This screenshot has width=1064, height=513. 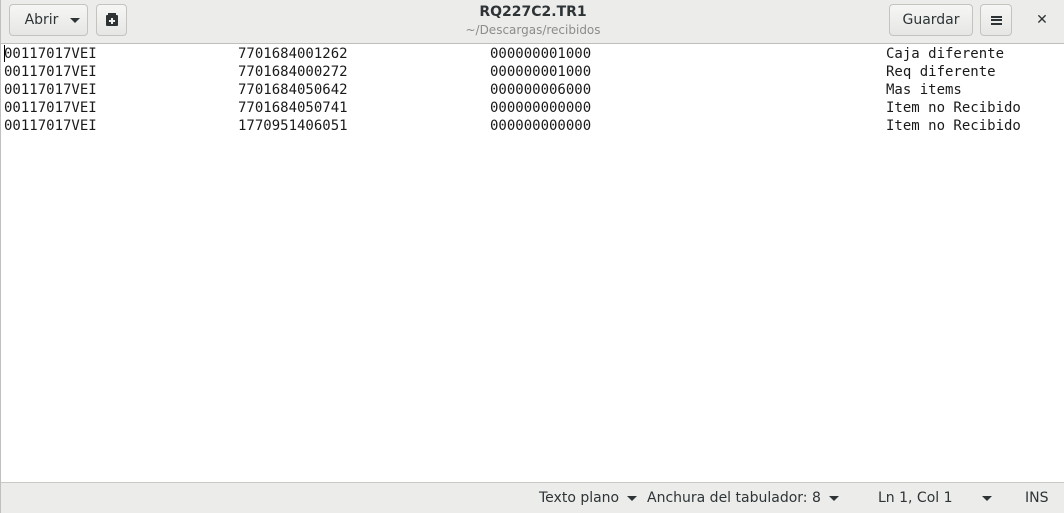 What do you see at coordinates (941, 72) in the screenshot?
I see `line-status: Req diferente` at bounding box center [941, 72].